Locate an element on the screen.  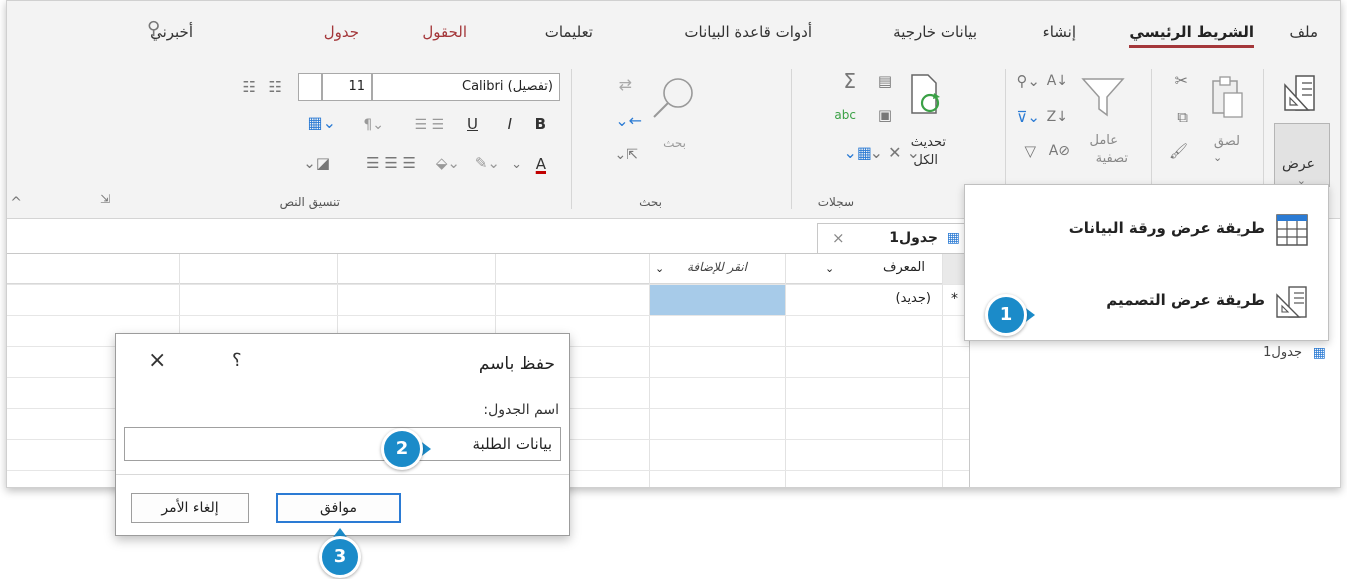
document-tab-label: جدول1 is located at coordinates (913, 238).